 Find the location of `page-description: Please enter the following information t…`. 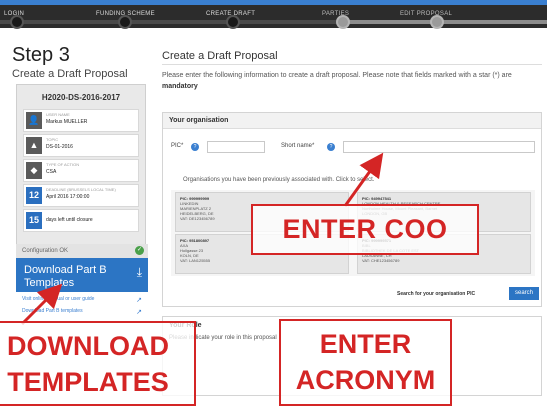

page-description: Please enter the following information t… is located at coordinates (351, 81).